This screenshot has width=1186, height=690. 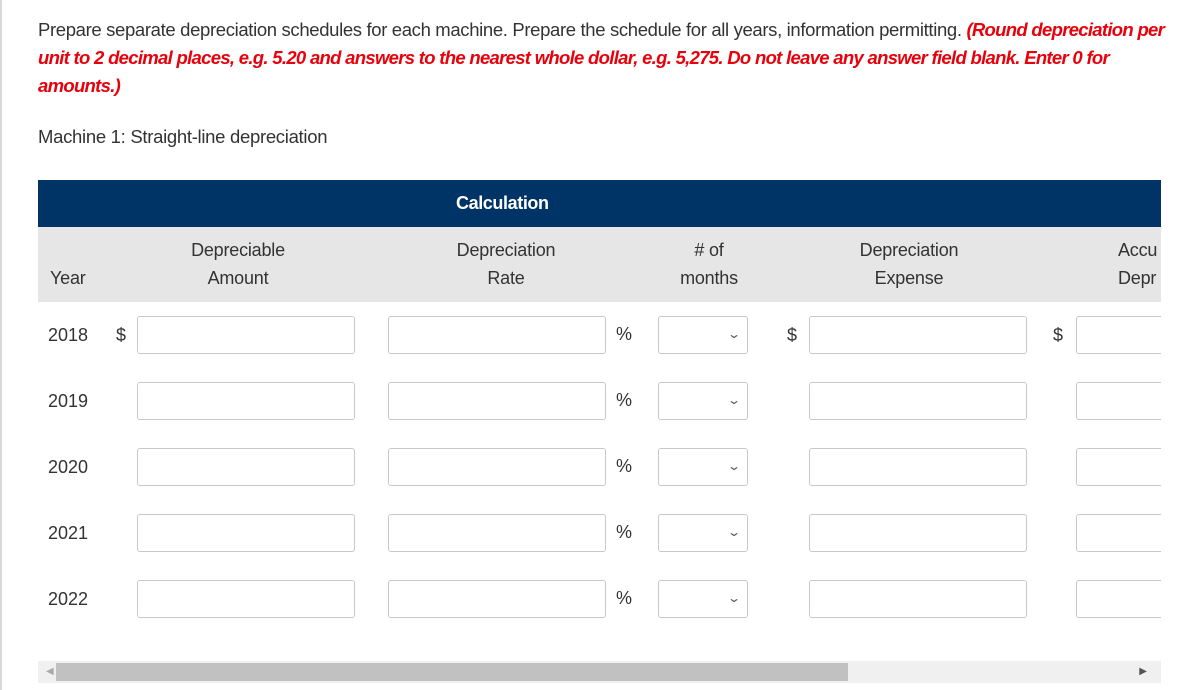 I want to click on header-depreciation-rate-line1: Depreciation, so click(x=506, y=250).